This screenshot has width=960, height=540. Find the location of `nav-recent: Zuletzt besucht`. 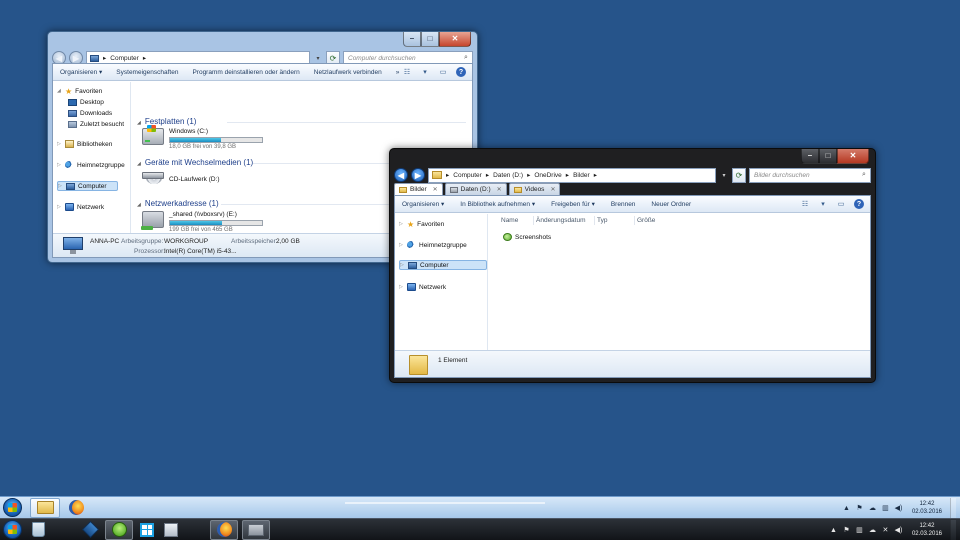

nav-recent: Zuletzt besucht is located at coordinates (96, 124).